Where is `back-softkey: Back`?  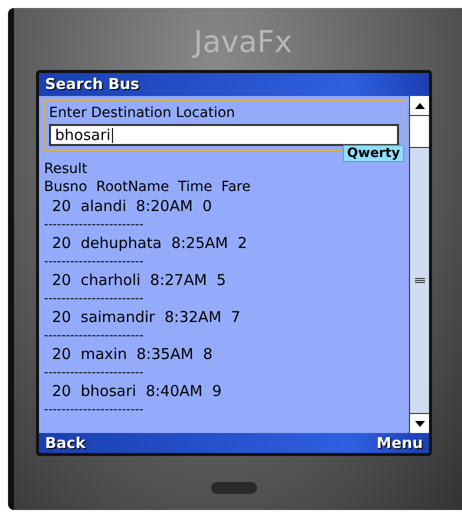
back-softkey: Back is located at coordinates (65, 443).